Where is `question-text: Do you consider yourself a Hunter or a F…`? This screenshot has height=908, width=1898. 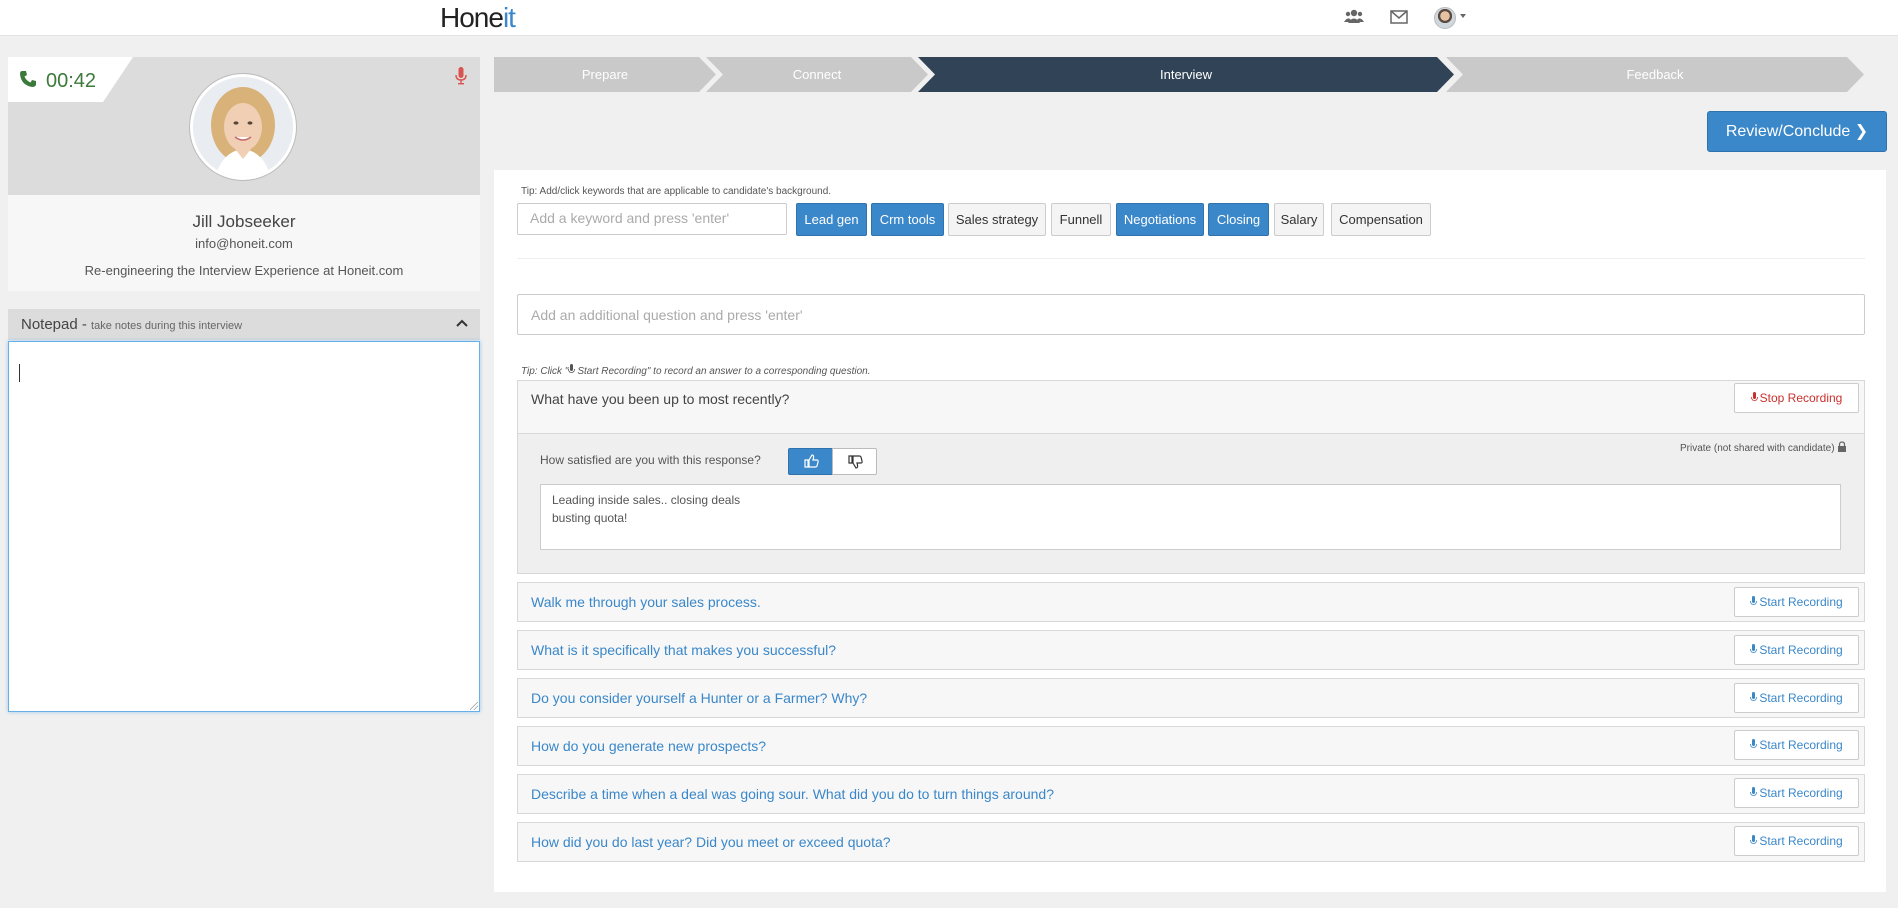 question-text: Do you consider yourself a Hunter or a F… is located at coordinates (699, 698).